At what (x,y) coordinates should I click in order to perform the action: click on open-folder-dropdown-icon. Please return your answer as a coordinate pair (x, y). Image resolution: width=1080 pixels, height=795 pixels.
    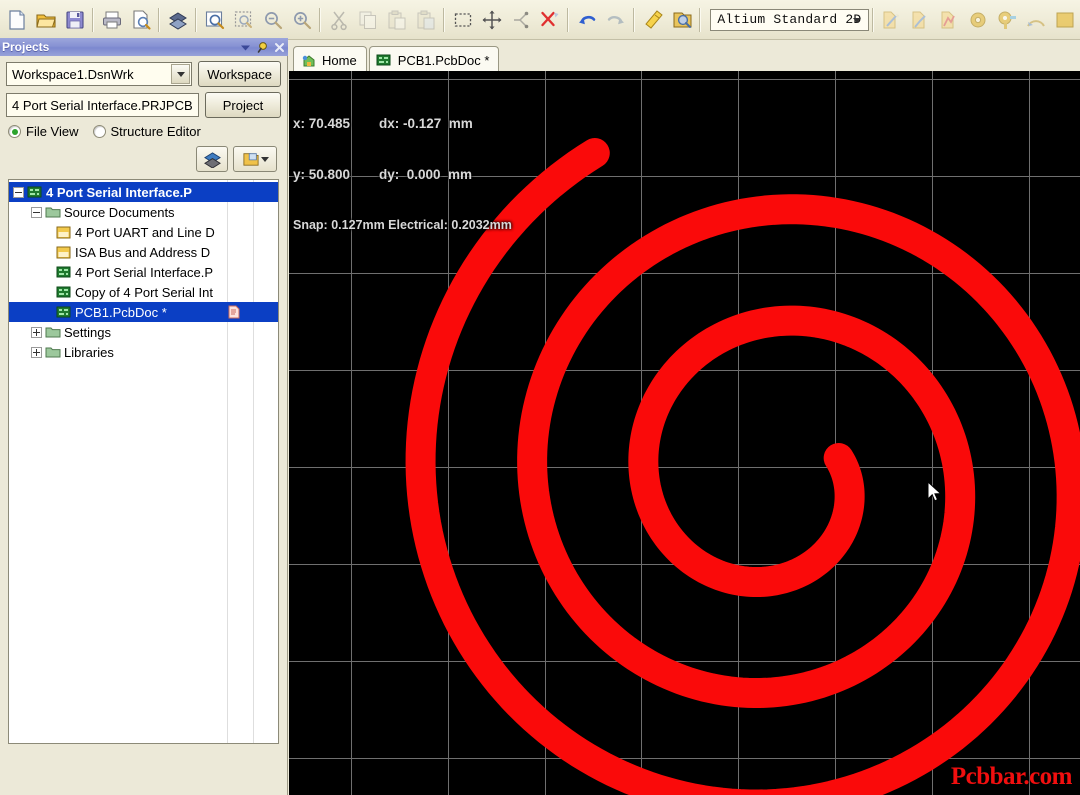
    Looking at the image, I should click on (255, 159).